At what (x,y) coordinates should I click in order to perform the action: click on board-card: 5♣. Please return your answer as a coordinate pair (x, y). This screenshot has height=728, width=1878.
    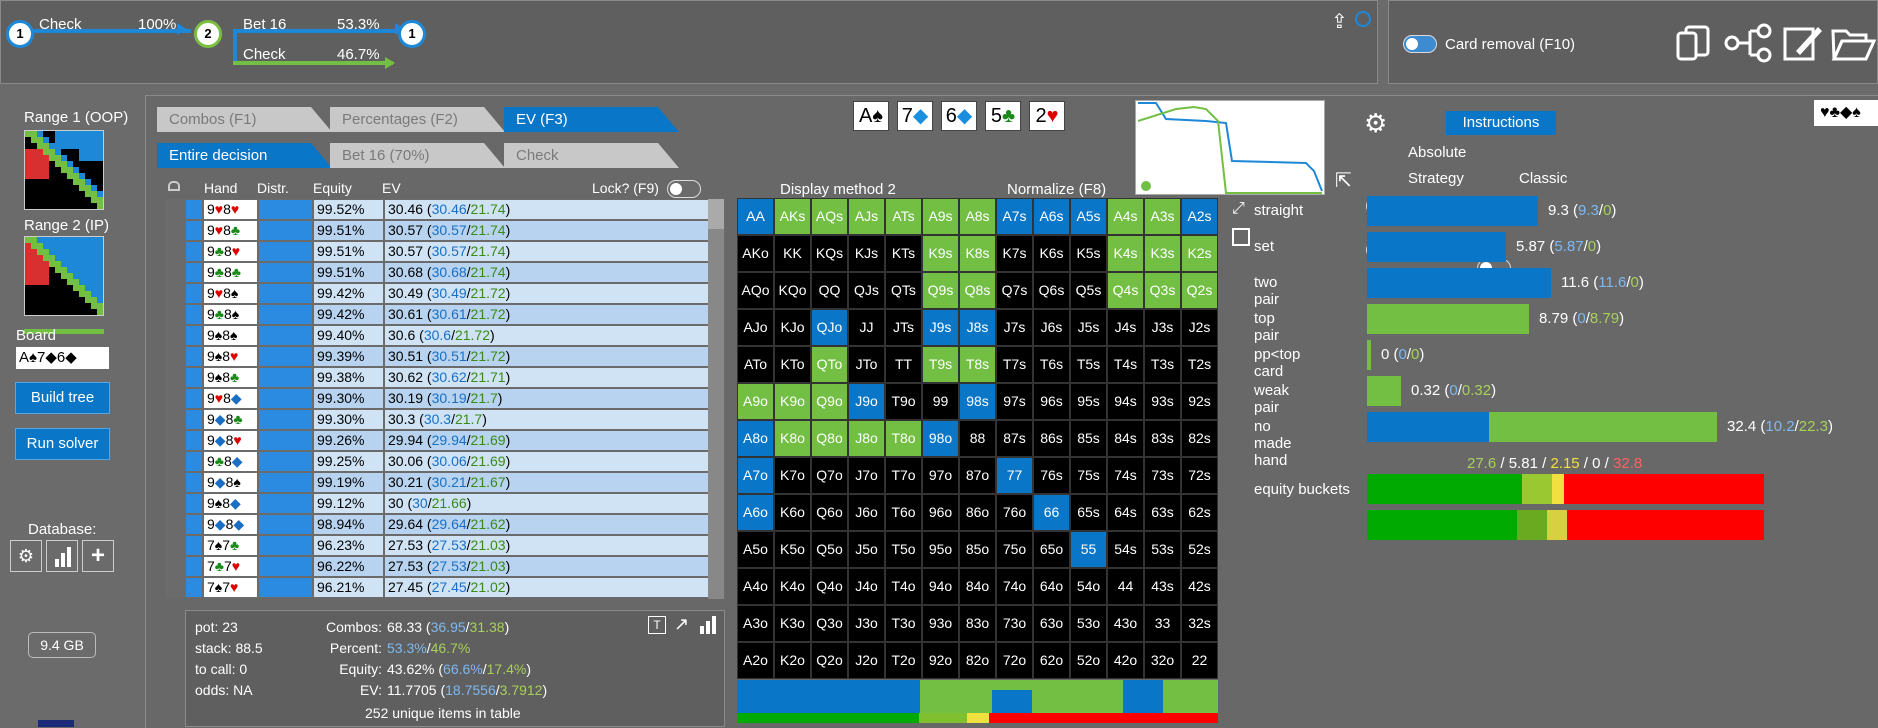
    Looking at the image, I should click on (1003, 116).